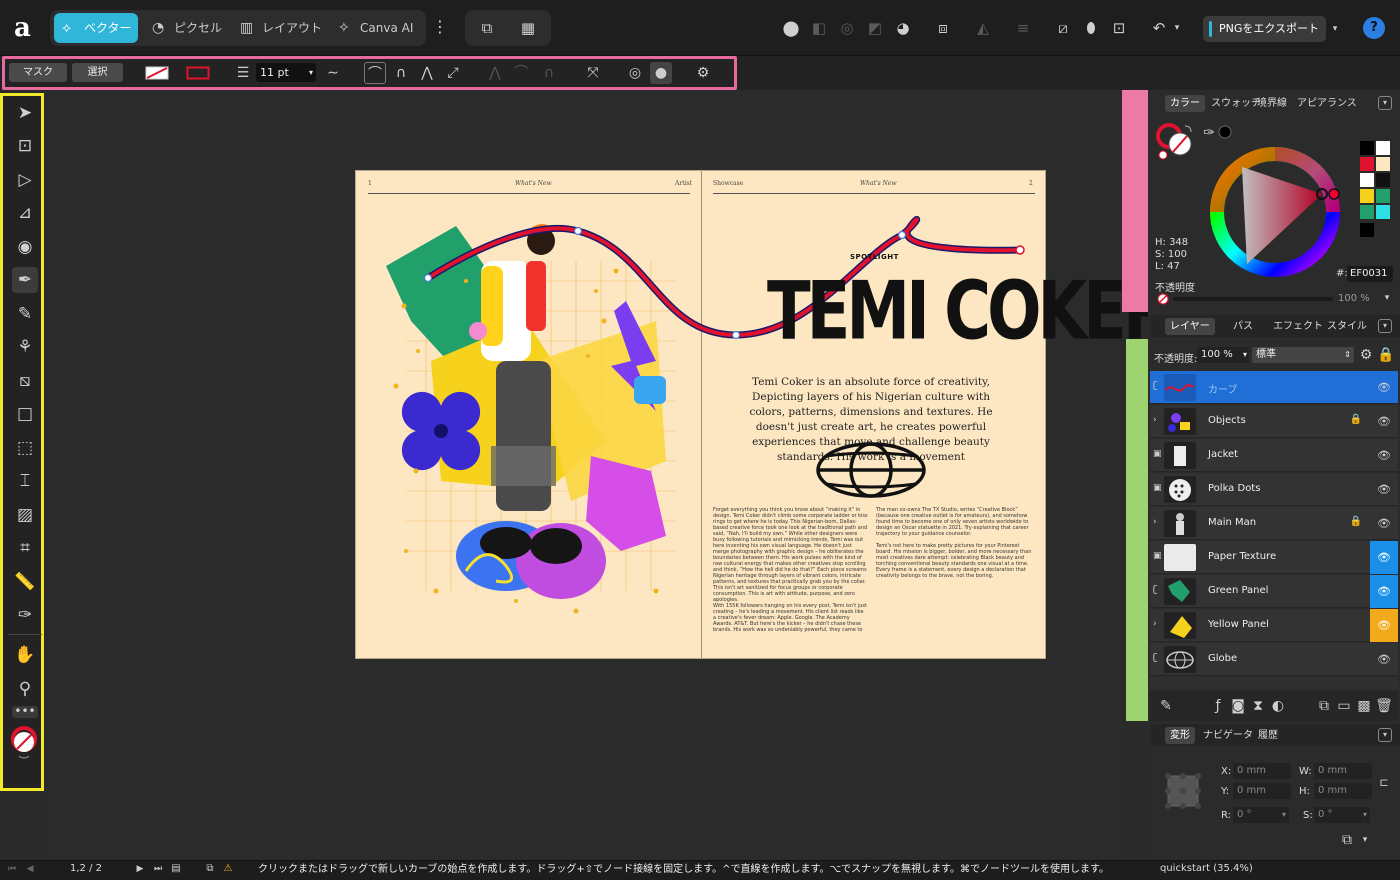 The height and width of the screenshot is (880, 1400). I want to click on delete-layer-icon: 🗑, so click(1384, 706).